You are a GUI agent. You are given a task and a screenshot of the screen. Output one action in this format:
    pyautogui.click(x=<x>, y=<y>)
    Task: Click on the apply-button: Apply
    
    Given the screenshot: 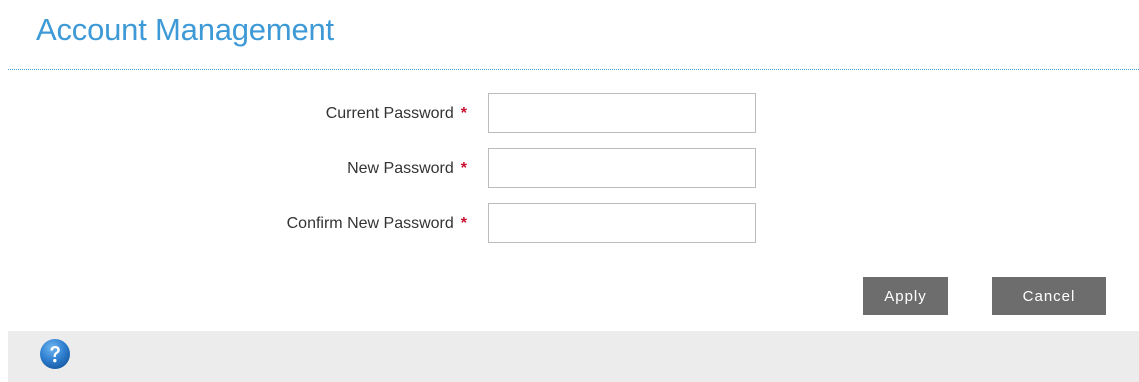 What is the action you would take?
    pyautogui.click(x=905, y=296)
    